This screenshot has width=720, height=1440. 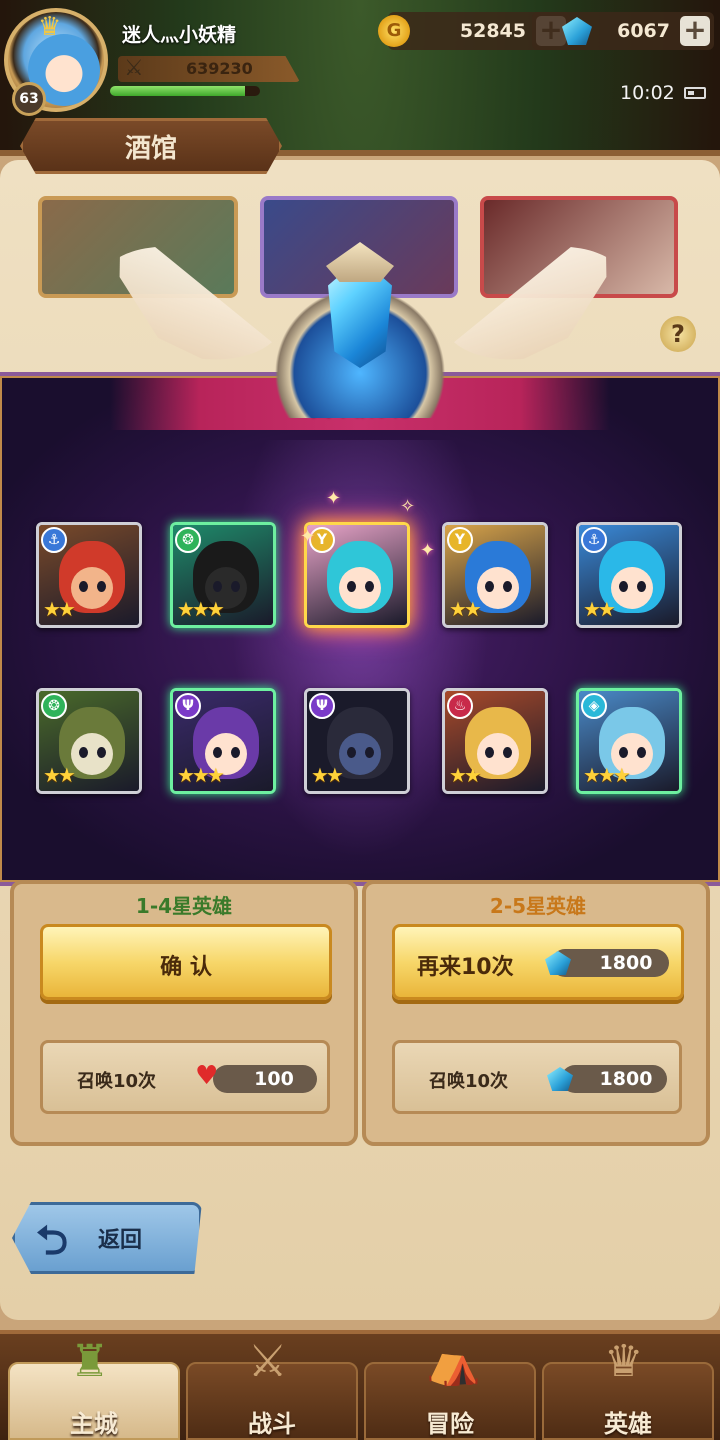 I want to click on help-button: ?, so click(x=678, y=334).